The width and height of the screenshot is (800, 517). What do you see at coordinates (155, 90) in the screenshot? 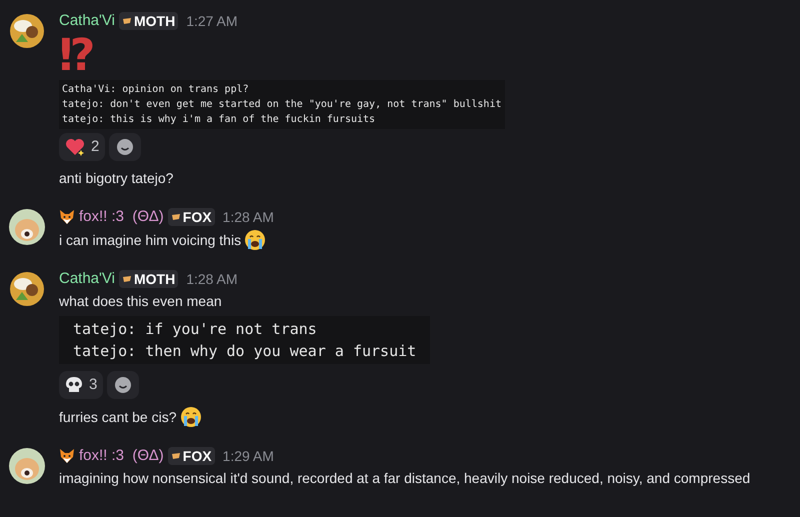
I see `screenshot-text-line: Catha'Vi: opinion on trans ppl?` at bounding box center [155, 90].